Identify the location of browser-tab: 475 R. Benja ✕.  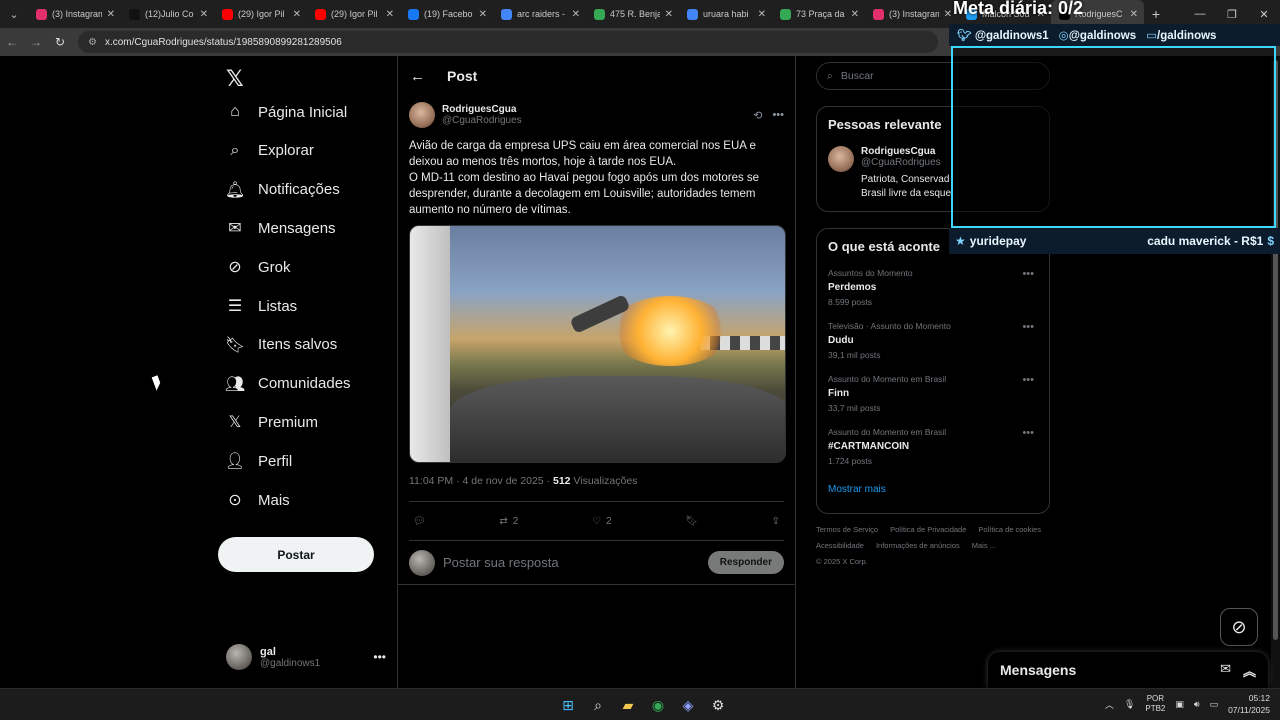
(632, 14).